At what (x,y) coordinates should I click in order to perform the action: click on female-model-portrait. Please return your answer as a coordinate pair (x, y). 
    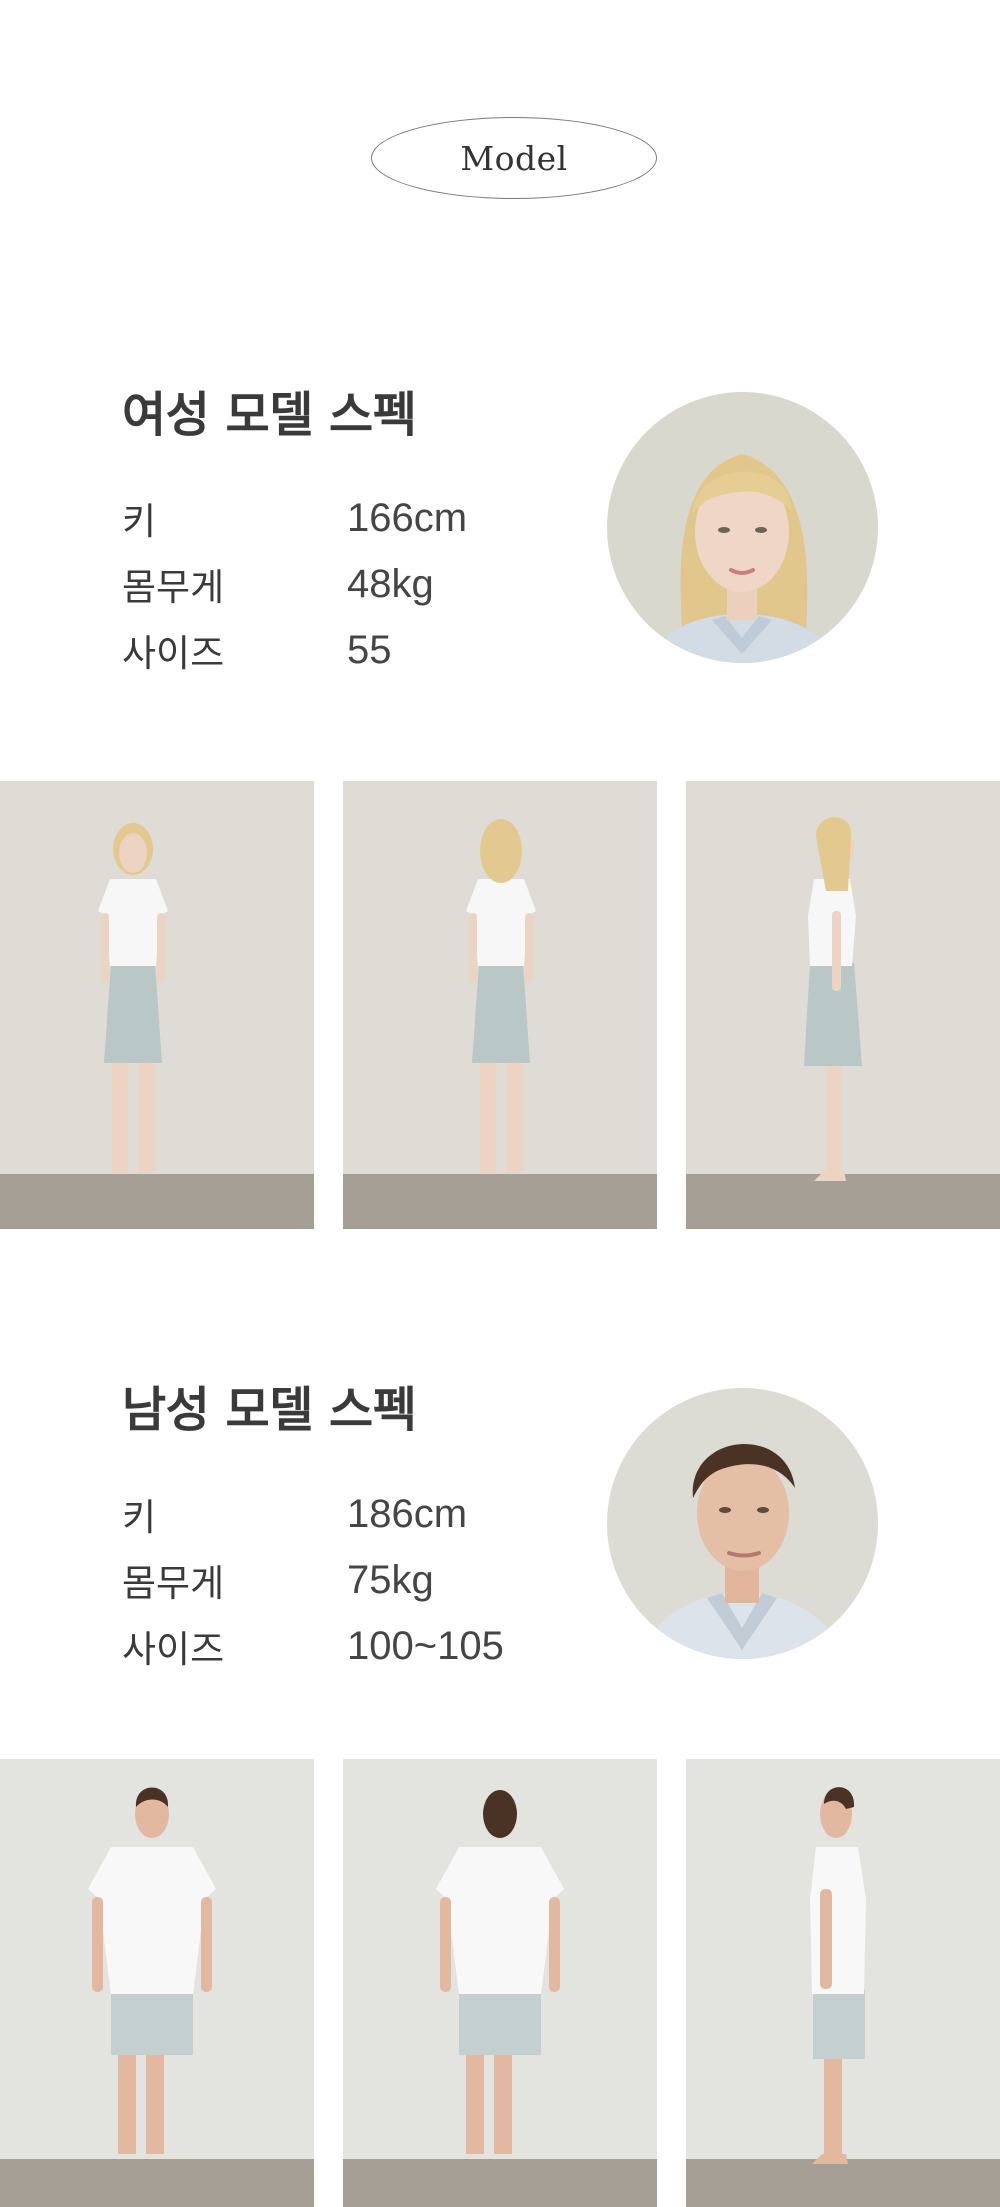
    Looking at the image, I should click on (742, 527).